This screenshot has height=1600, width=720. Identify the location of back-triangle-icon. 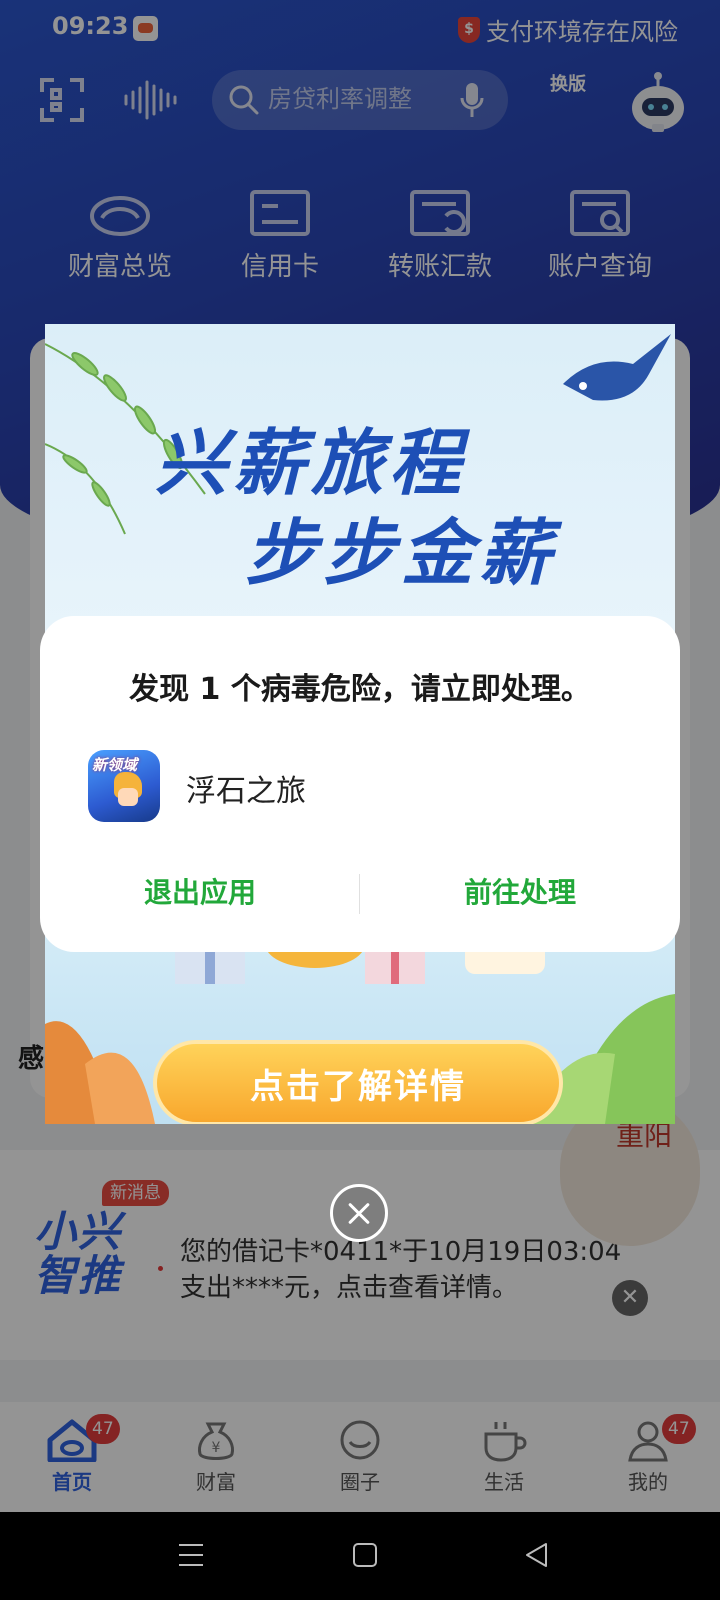
(537, 1555).